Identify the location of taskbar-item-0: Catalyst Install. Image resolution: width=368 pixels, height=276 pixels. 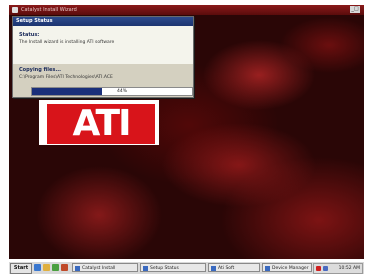
(105, 267).